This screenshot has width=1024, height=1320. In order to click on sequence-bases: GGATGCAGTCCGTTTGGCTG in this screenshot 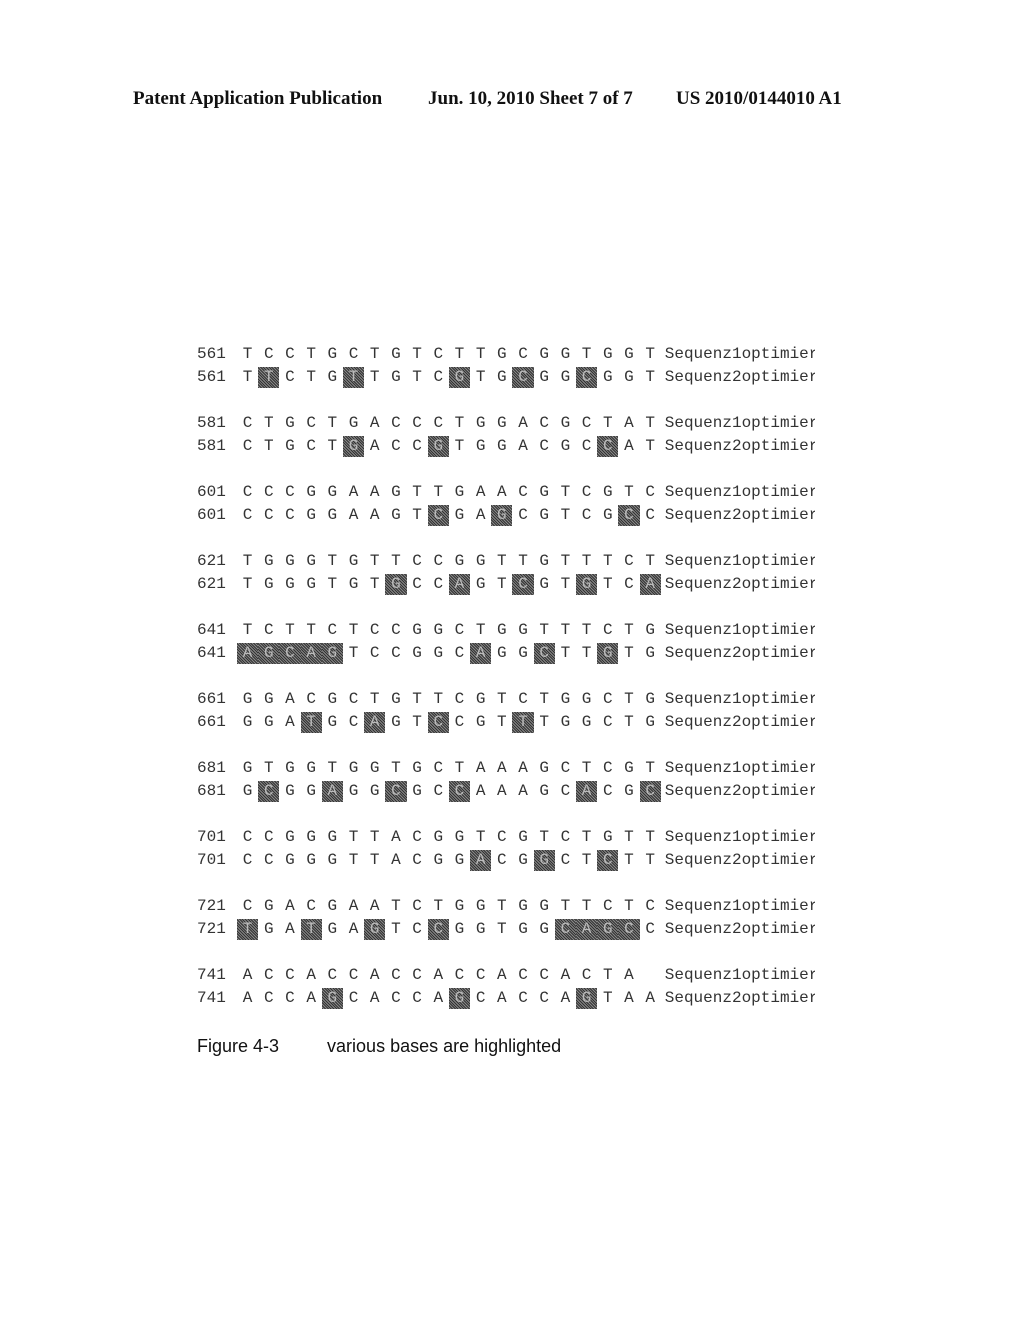, I will do `click(449, 722)`.